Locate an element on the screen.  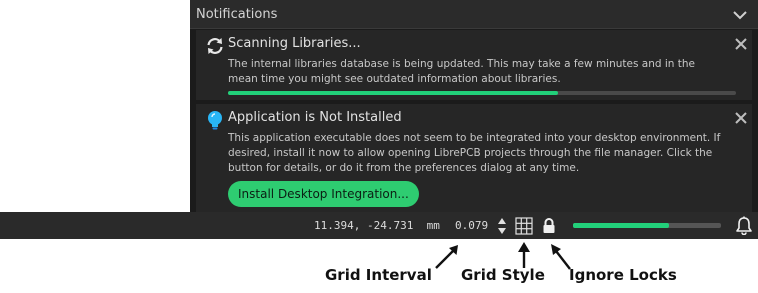
stepper-icon is located at coordinates (502, 226).